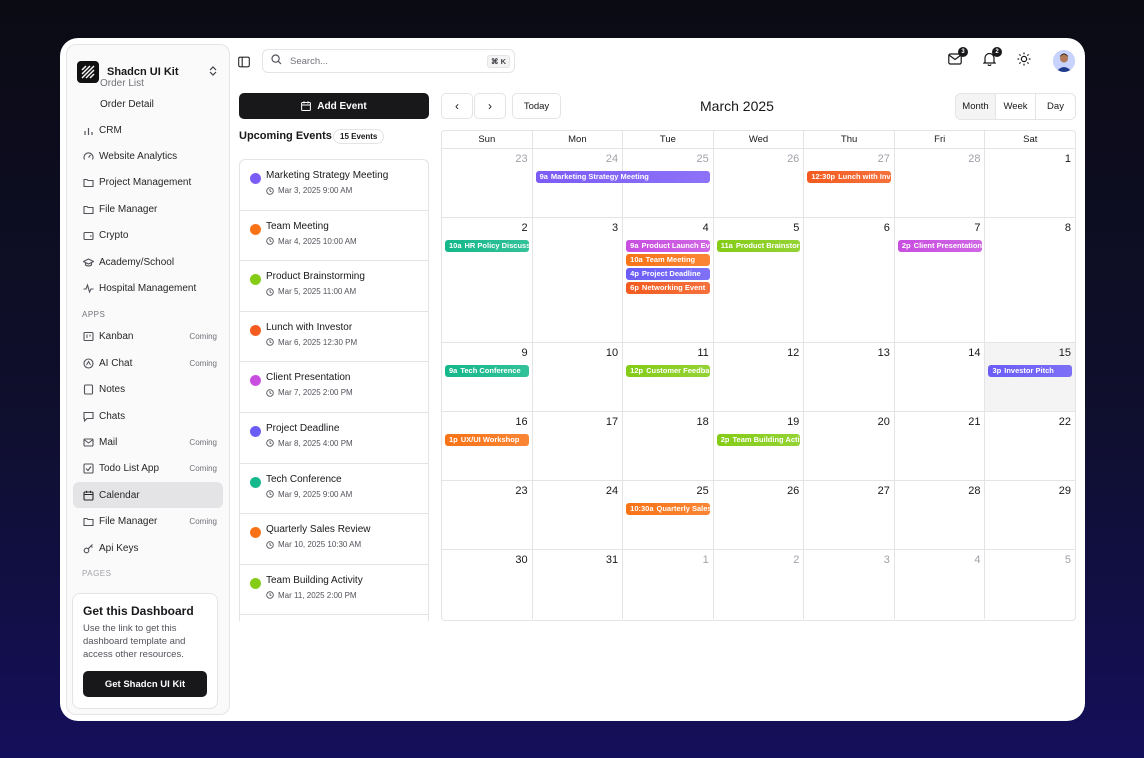 This screenshot has width=1144, height=758. What do you see at coordinates (148, 262) in the screenshot?
I see `sidebar-item-academy-school: Academy/School` at bounding box center [148, 262].